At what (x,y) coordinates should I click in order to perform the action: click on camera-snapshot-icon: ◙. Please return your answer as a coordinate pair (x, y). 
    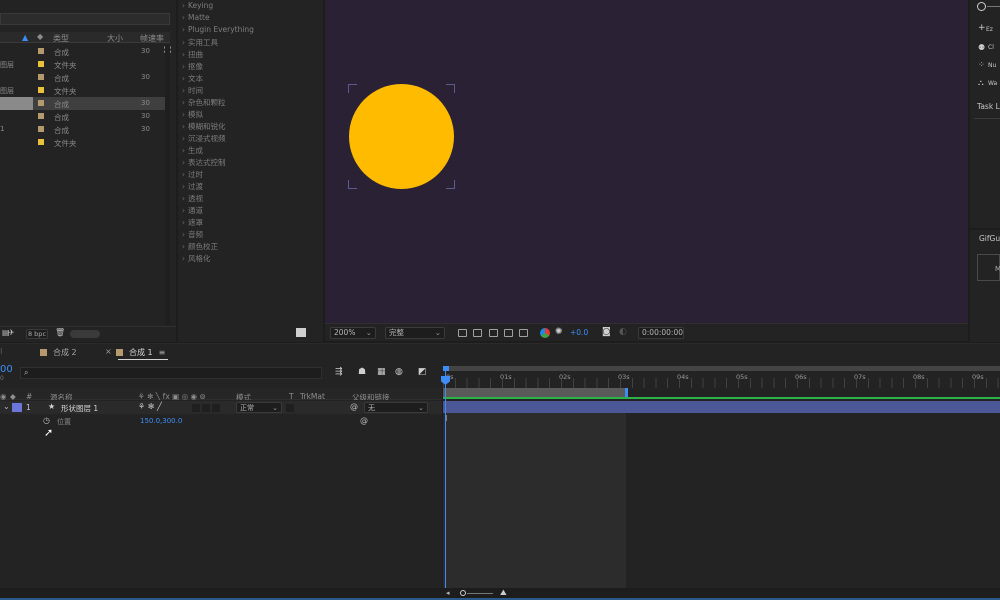
    Looking at the image, I should click on (606, 332).